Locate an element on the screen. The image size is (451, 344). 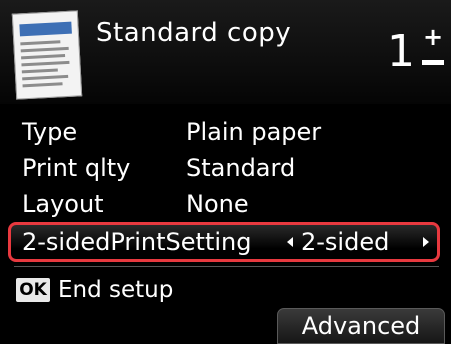
setting-label: Print qlty is located at coordinates (76, 168).